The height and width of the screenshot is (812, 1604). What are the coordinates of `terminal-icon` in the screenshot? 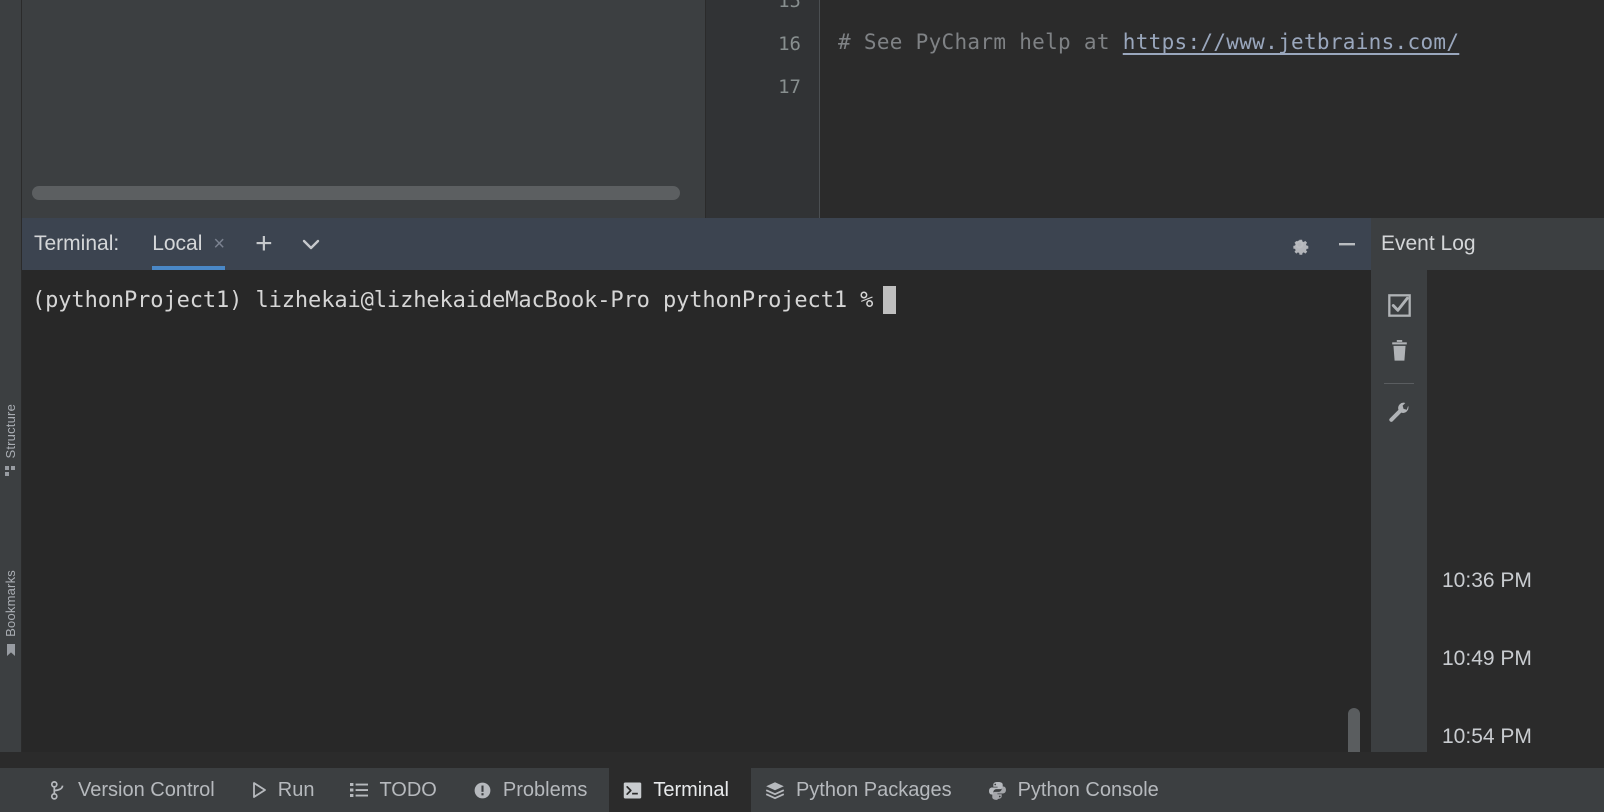 It's located at (632, 790).